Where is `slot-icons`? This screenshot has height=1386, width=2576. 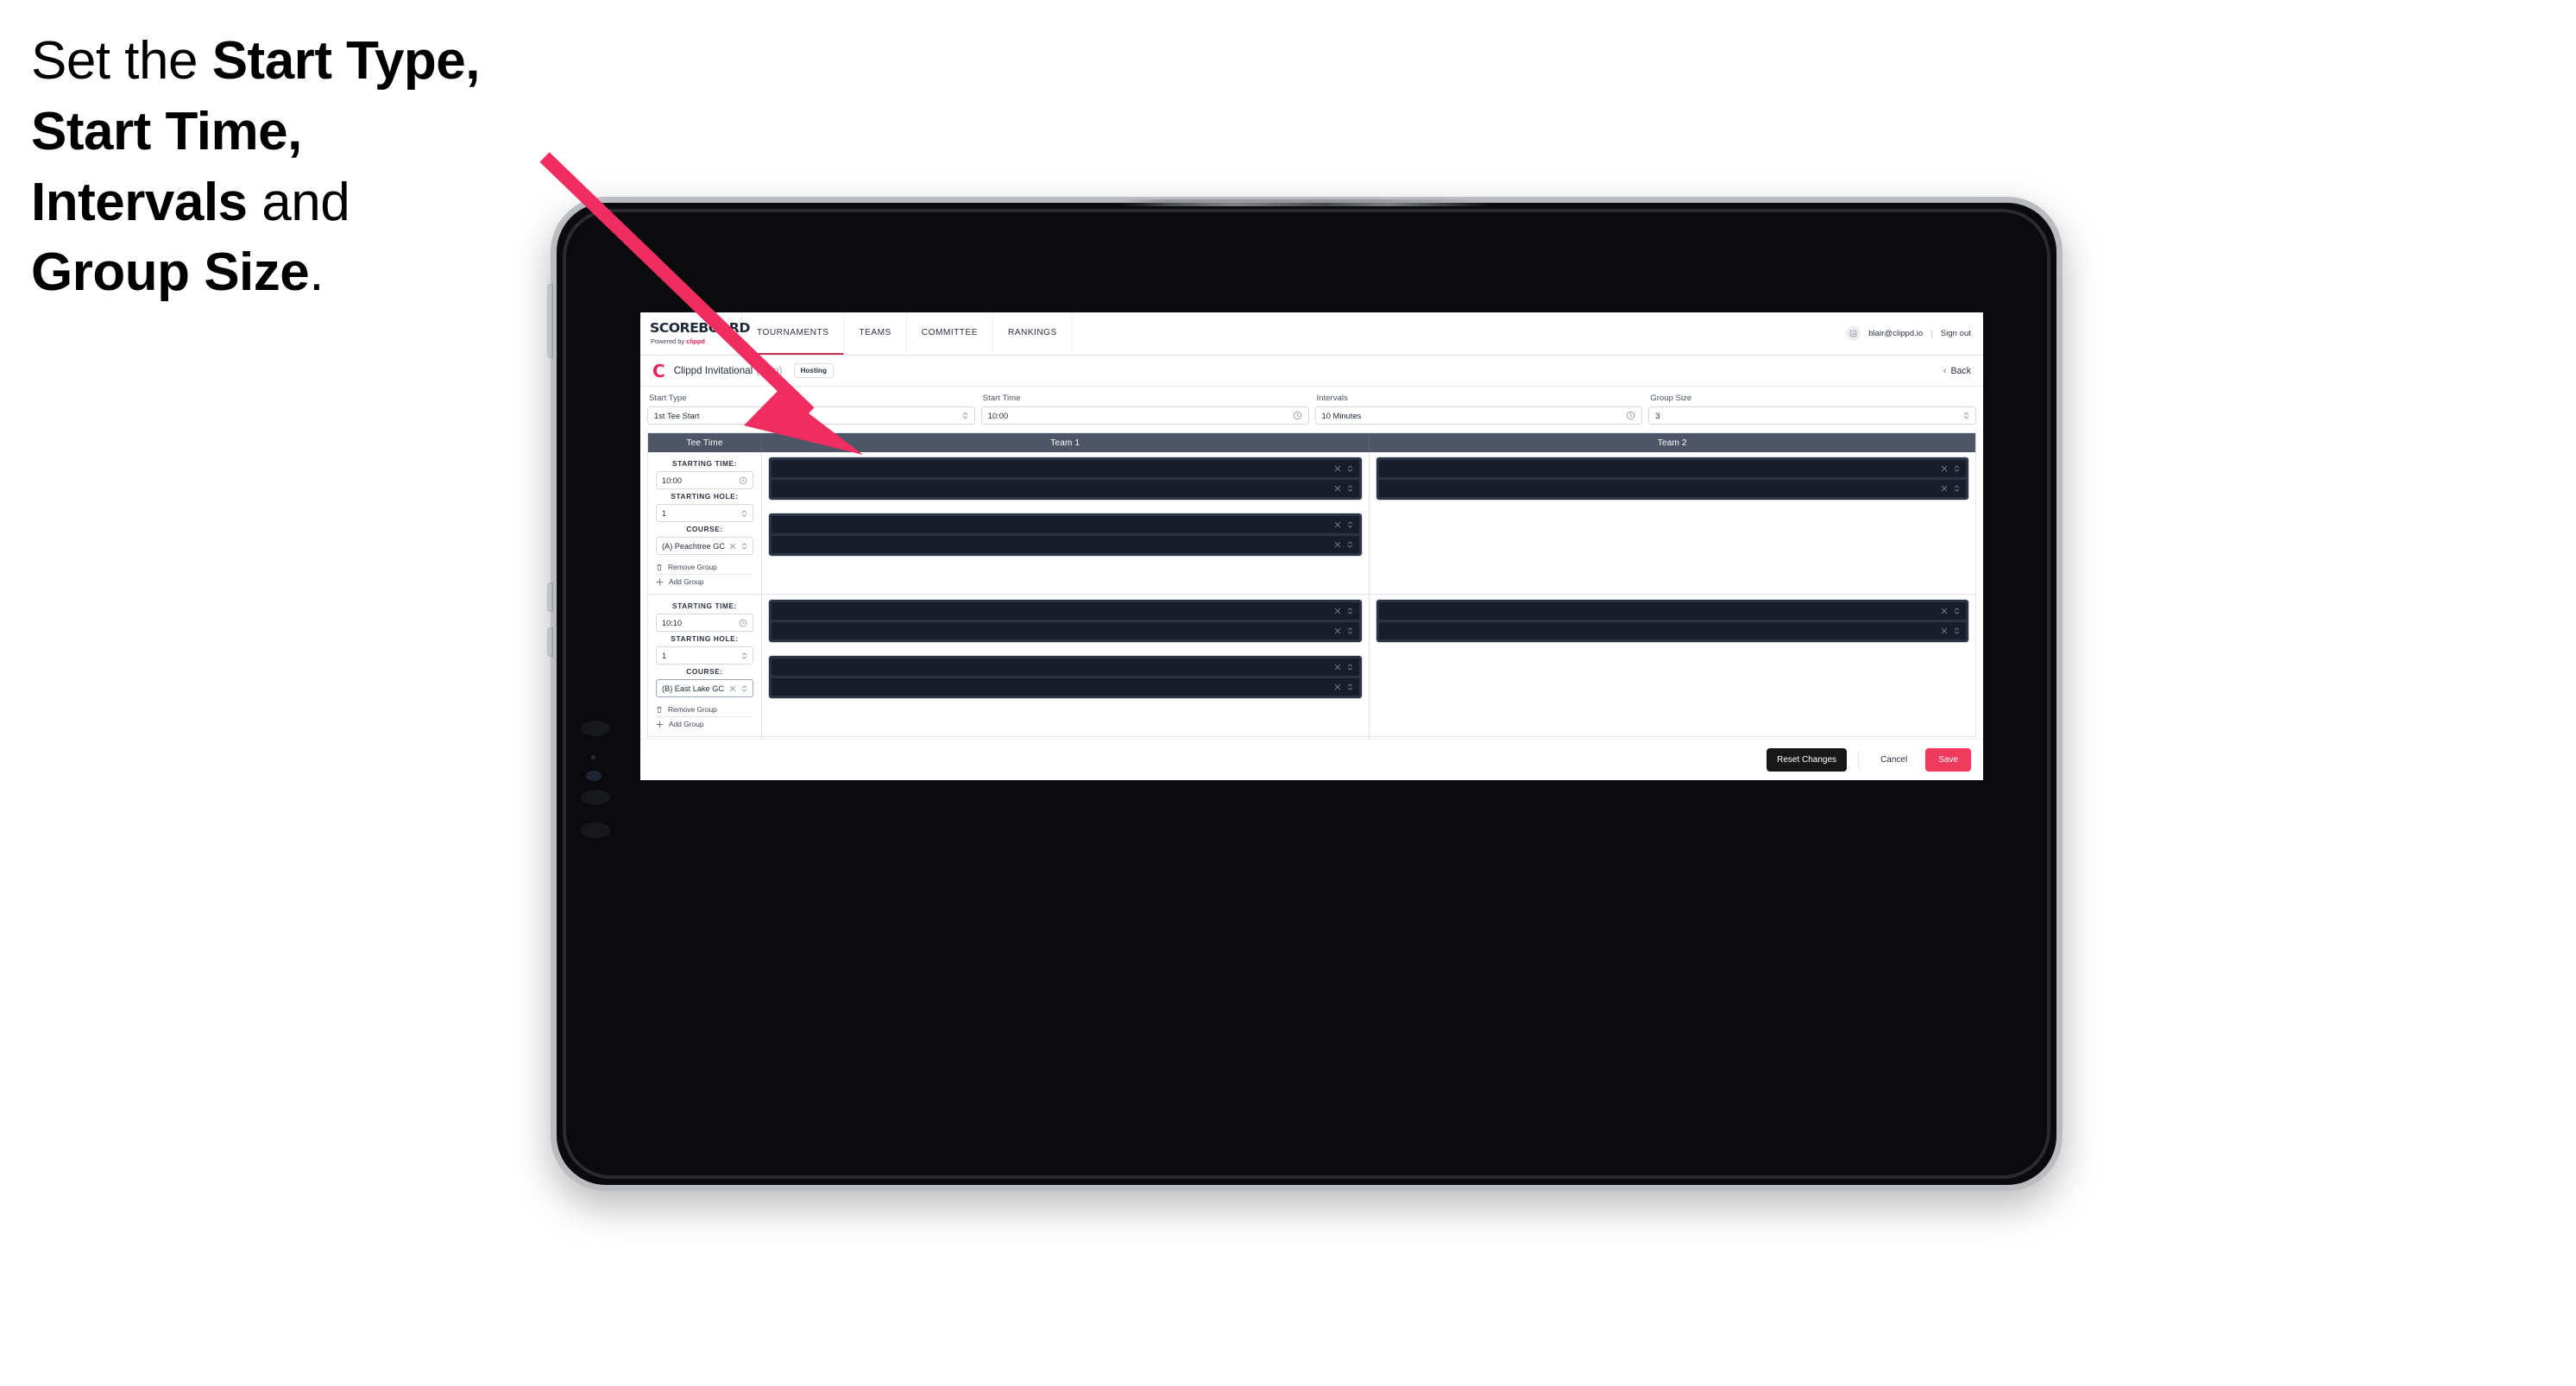
slot-icons is located at coordinates (1344, 544).